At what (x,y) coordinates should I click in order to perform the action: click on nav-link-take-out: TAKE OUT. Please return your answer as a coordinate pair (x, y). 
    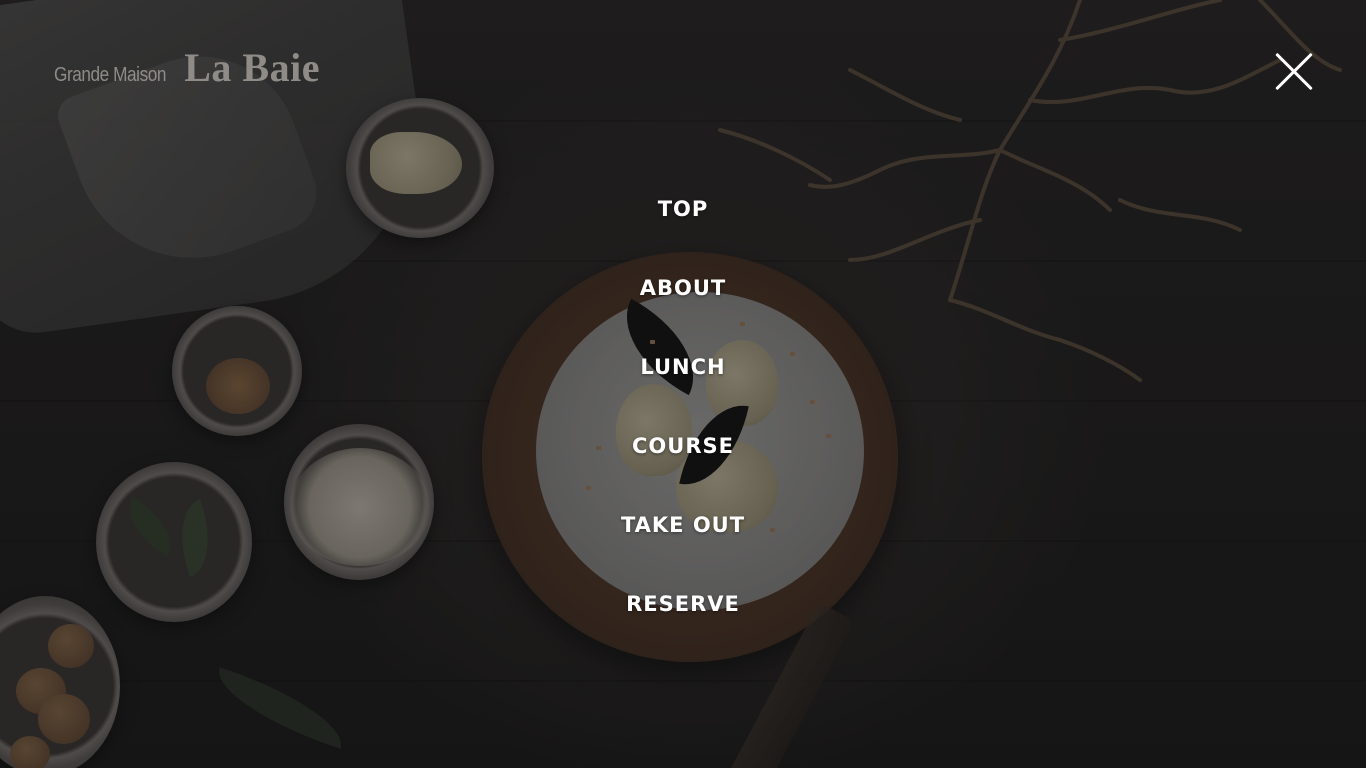
    Looking at the image, I should click on (683, 525).